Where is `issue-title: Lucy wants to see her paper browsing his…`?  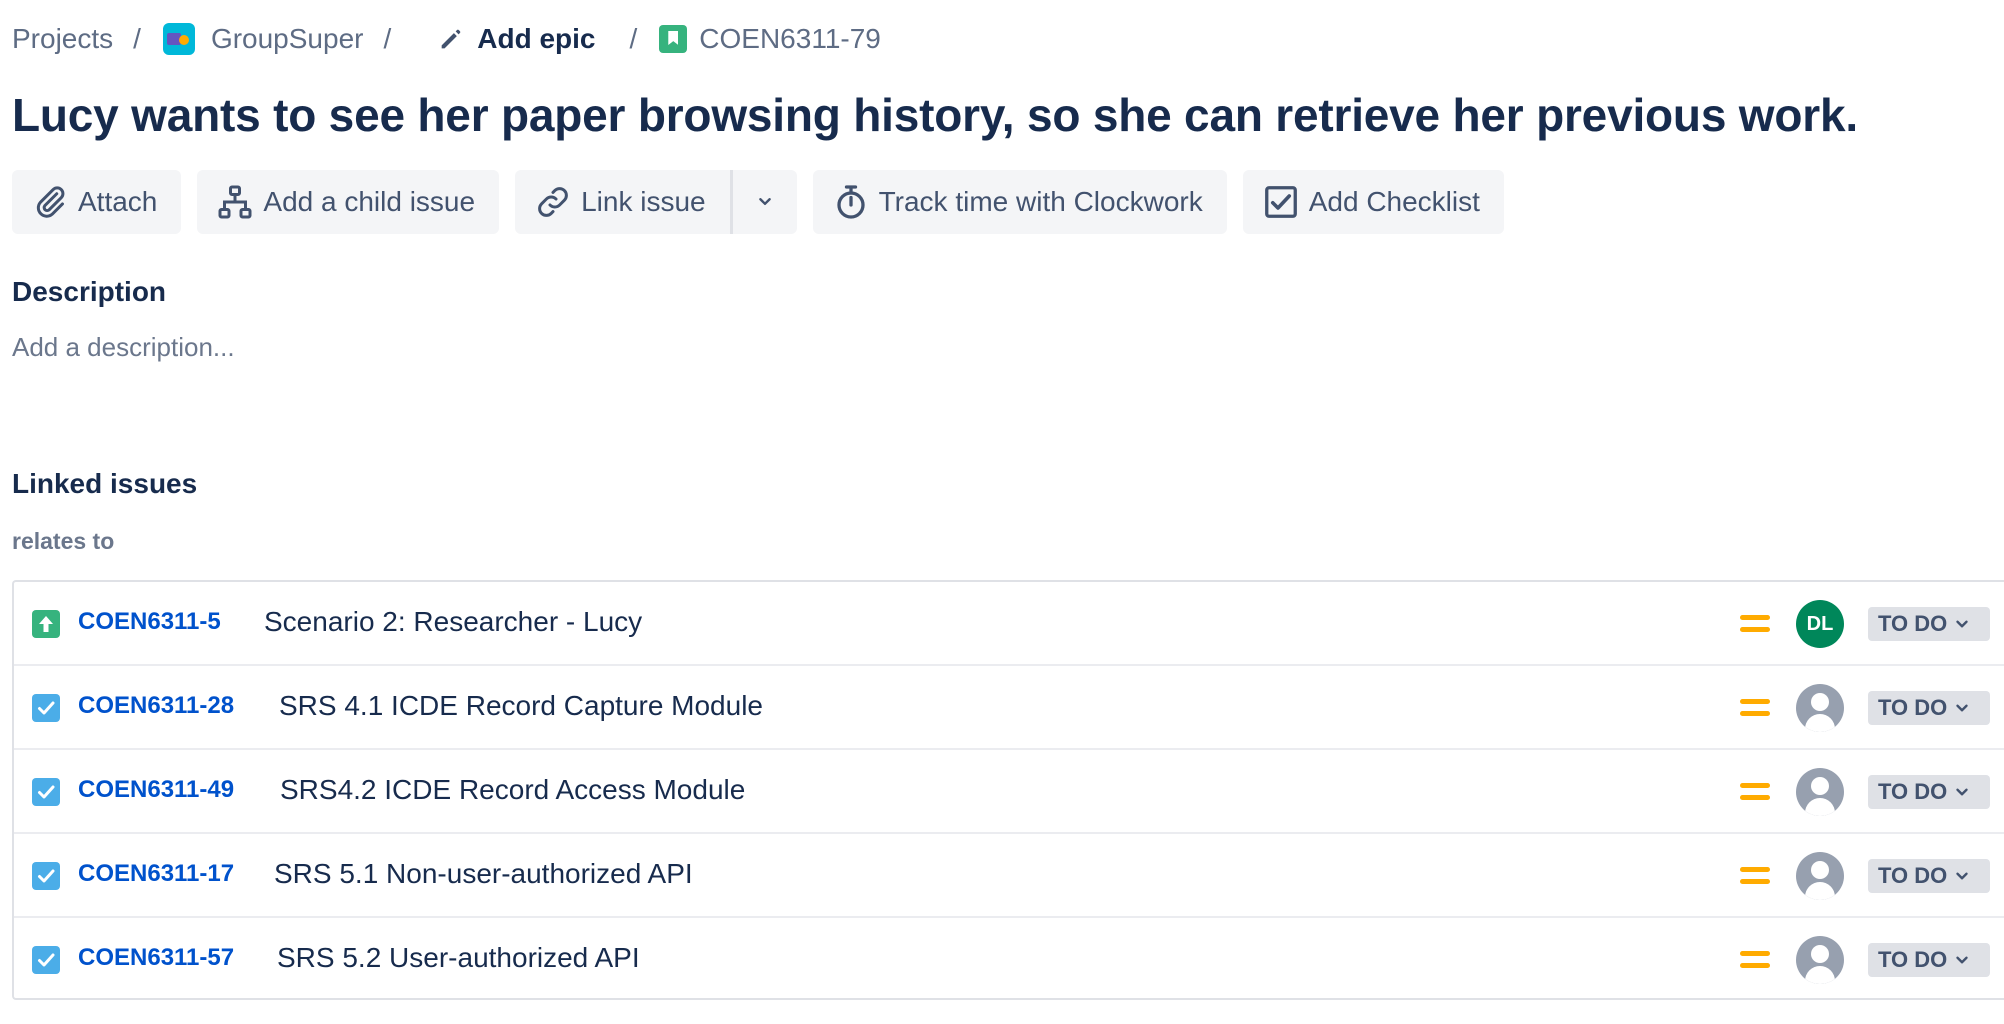 issue-title: Lucy wants to see her paper browsing his… is located at coordinates (935, 115).